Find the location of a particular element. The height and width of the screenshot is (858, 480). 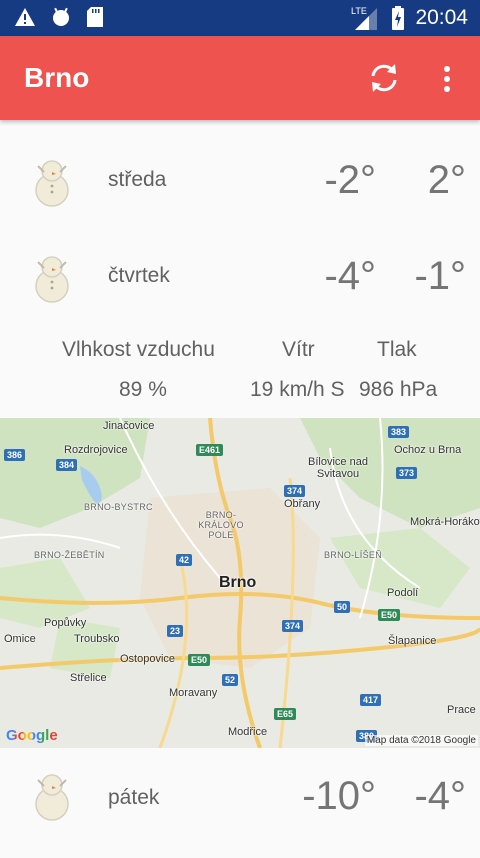

map-place: BRNO-LÍŠEŇ is located at coordinates (353, 555).